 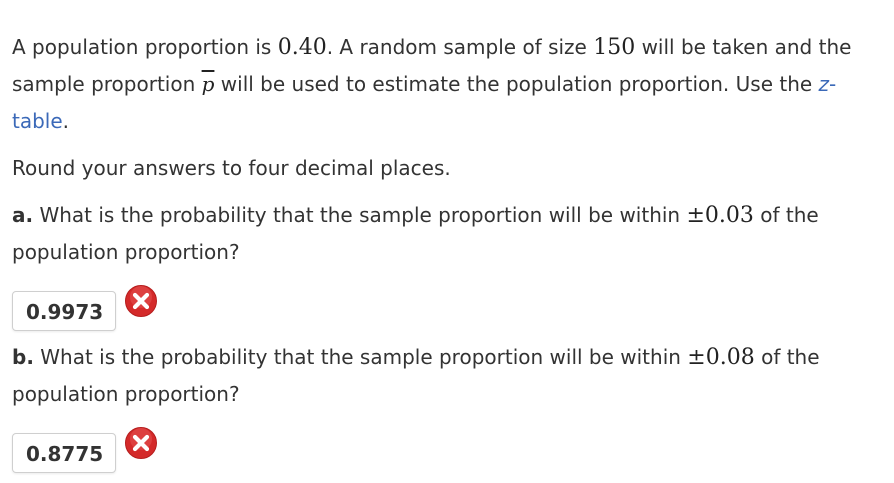 I want to click on intro-line-3: table., so click(x=40, y=121).